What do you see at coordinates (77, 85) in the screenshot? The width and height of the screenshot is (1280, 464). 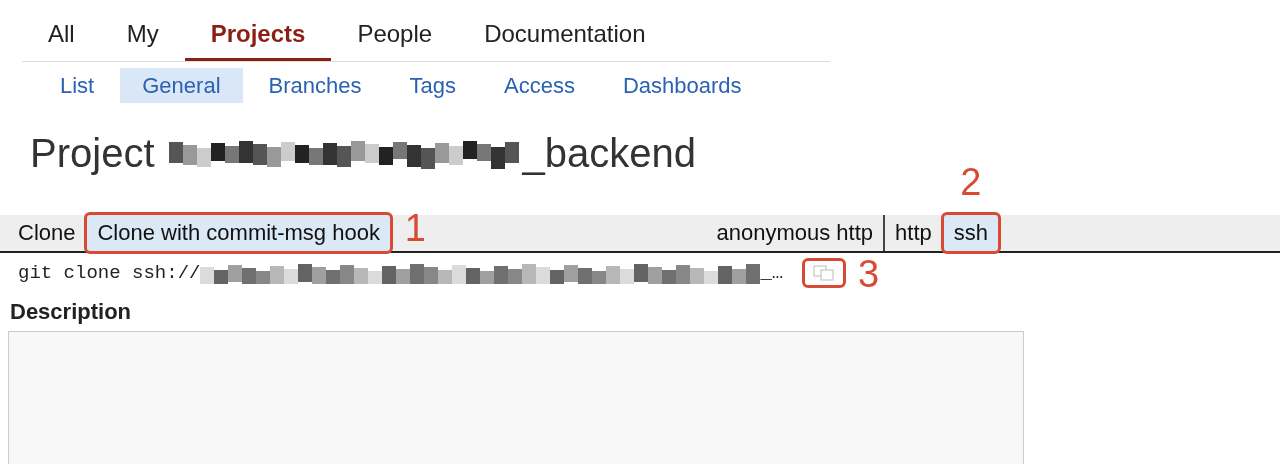 I see `sub-tab: List` at bounding box center [77, 85].